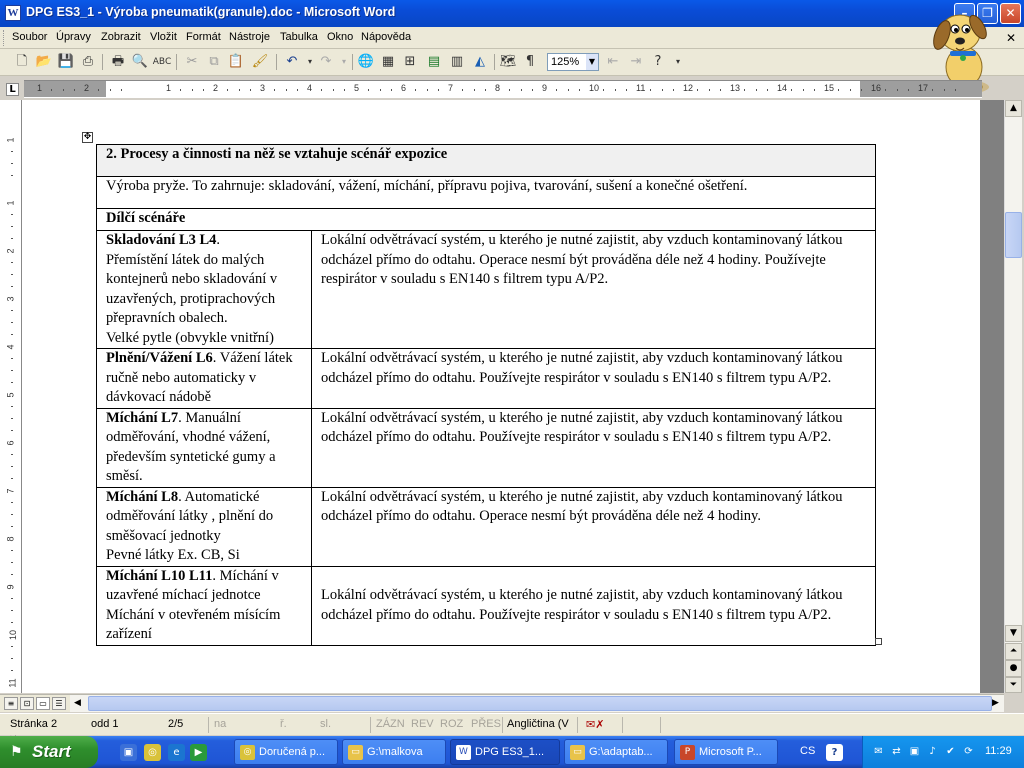  Describe the element at coordinates (950, 751) in the screenshot. I see `security-tray-icon: ✔` at that location.